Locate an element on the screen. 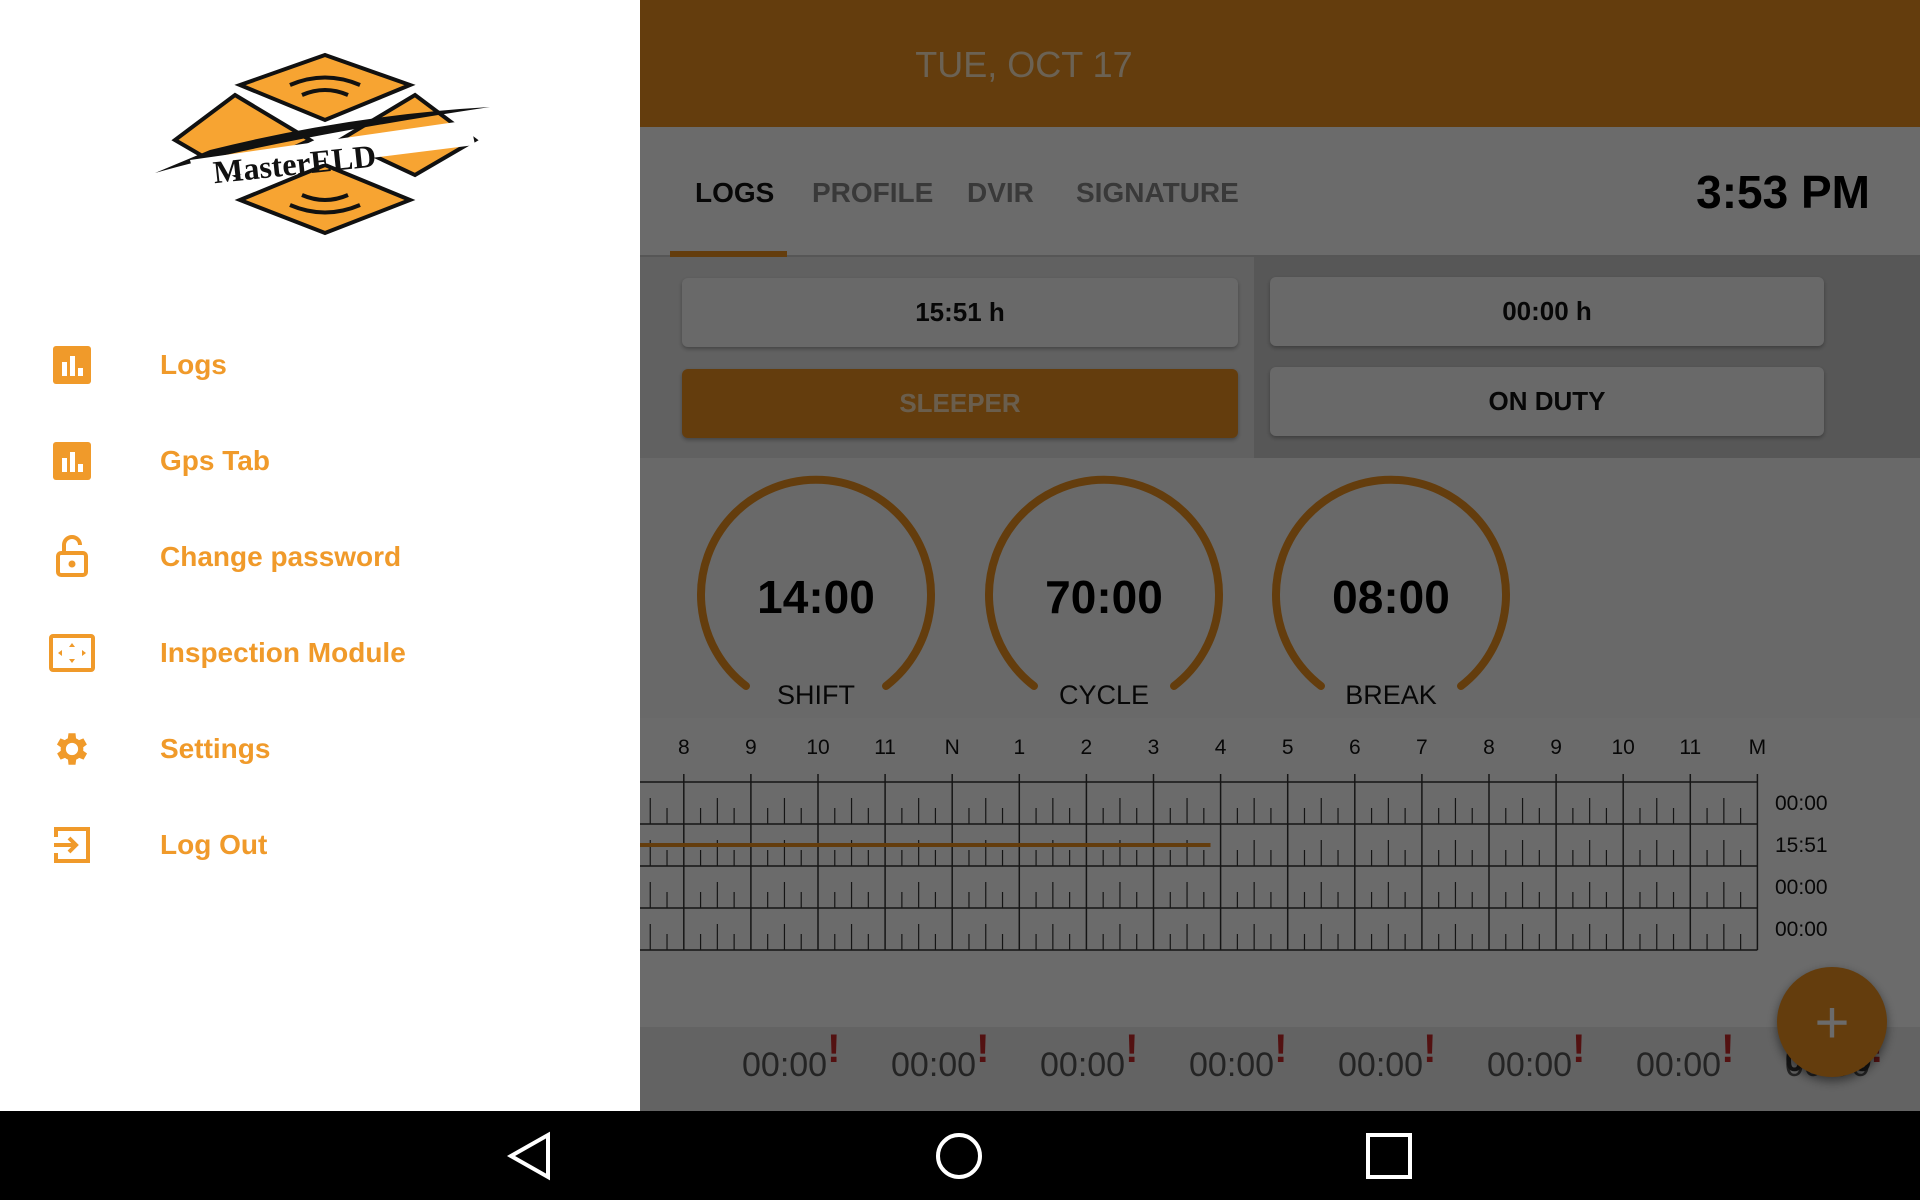 The width and height of the screenshot is (1920, 1200). plus-icon: + is located at coordinates (1832, 1022).